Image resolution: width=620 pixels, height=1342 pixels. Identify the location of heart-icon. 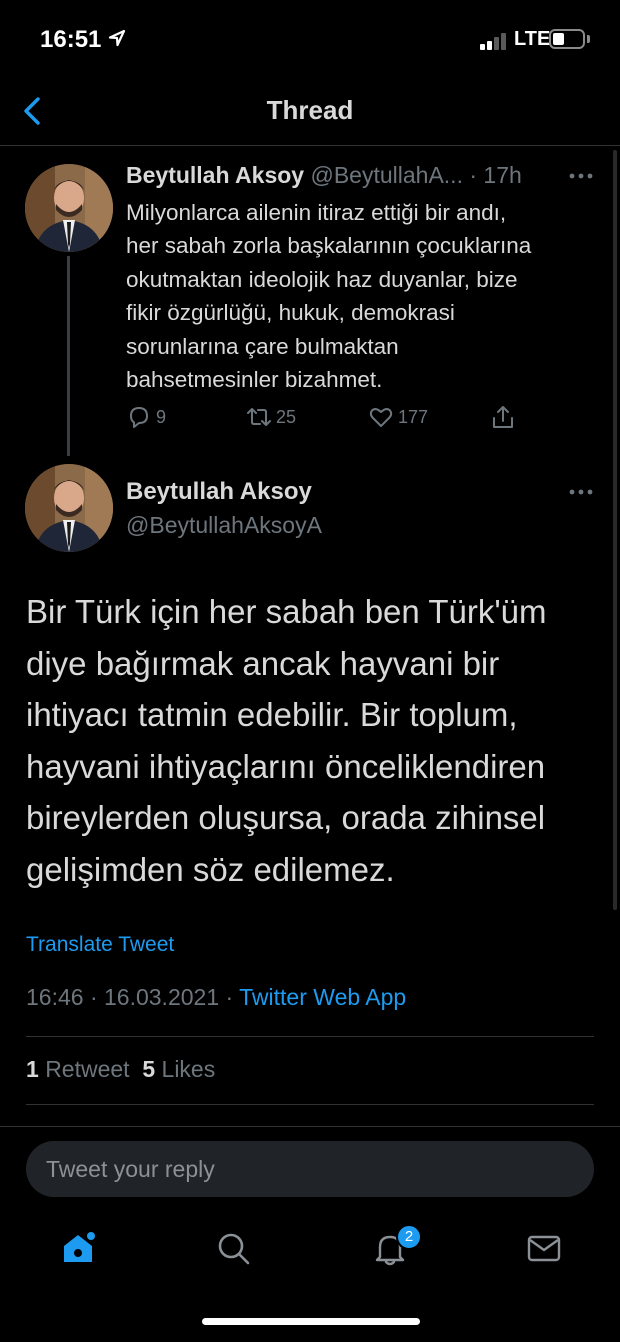
(381, 417).